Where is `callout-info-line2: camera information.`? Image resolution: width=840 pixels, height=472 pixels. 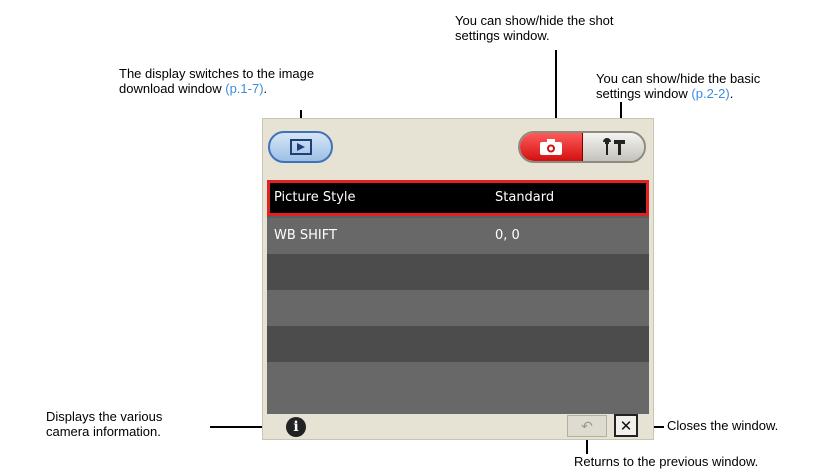 callout-info-line2: camera information. is located at coordinates (103, 431).